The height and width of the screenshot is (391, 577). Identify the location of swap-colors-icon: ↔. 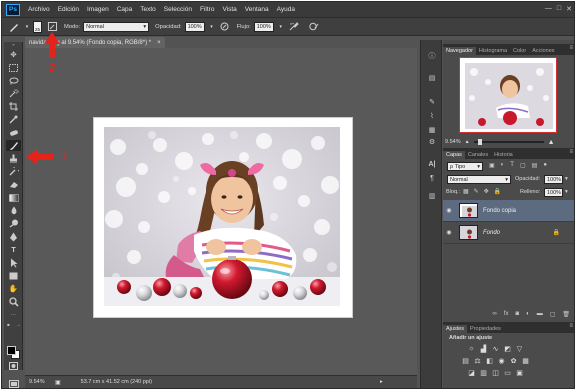
(18, 324).